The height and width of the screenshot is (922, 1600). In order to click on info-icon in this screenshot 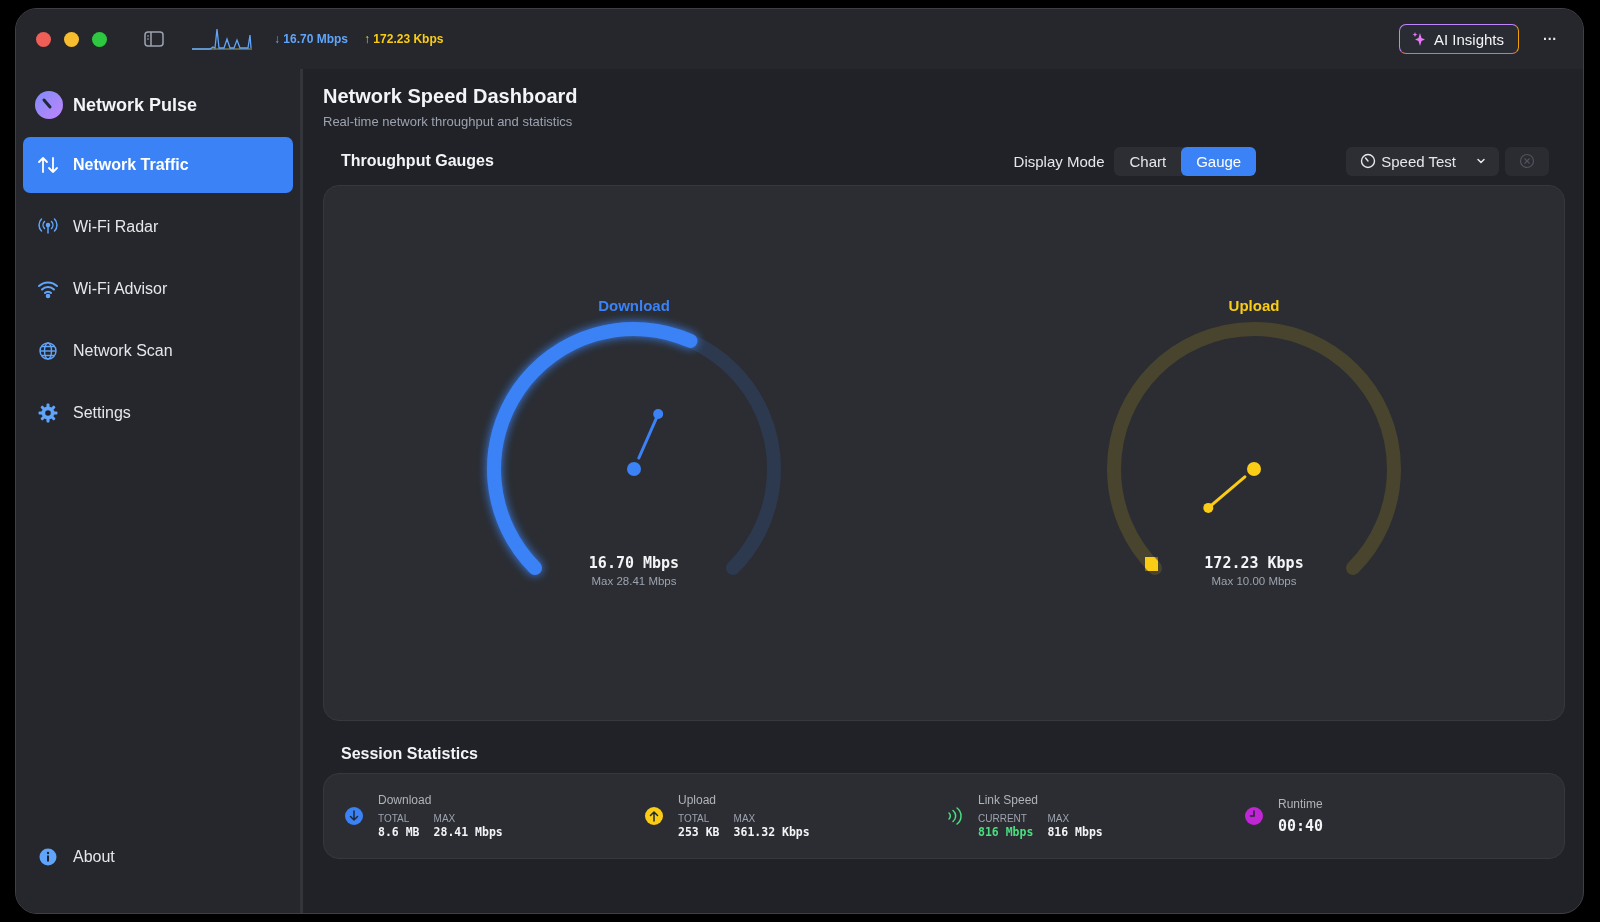, I will do `click(48, 857)`.